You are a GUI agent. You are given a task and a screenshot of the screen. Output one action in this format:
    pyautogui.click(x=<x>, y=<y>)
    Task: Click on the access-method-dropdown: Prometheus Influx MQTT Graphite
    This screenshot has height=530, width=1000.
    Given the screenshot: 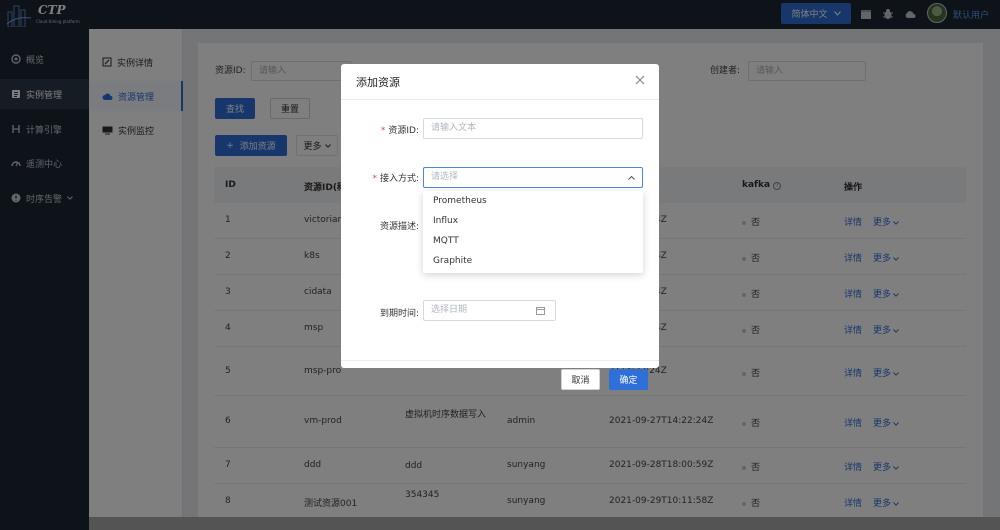 What is the action you would take?
    pyautogui.click(x=533, y=232)
    